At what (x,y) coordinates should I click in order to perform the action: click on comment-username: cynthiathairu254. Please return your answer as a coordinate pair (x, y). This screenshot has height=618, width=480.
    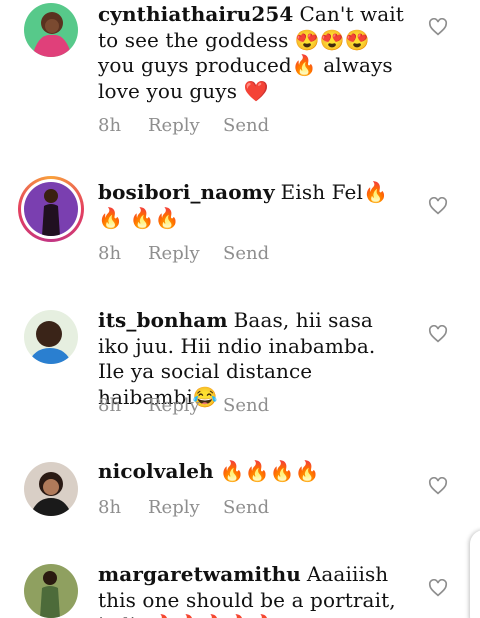
    Looking at the image, I should click on (195, 14).